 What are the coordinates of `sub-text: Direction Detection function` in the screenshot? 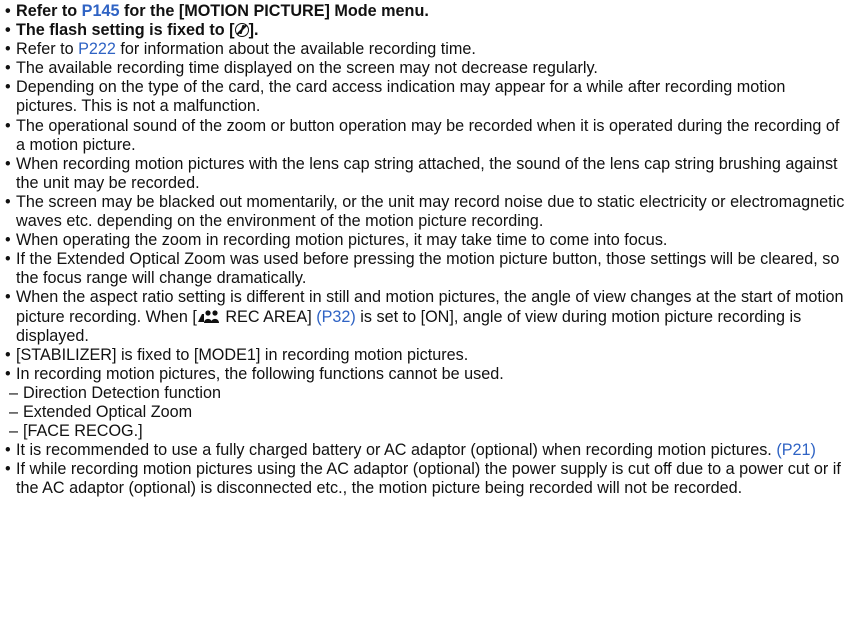 It's located at (122, 392).